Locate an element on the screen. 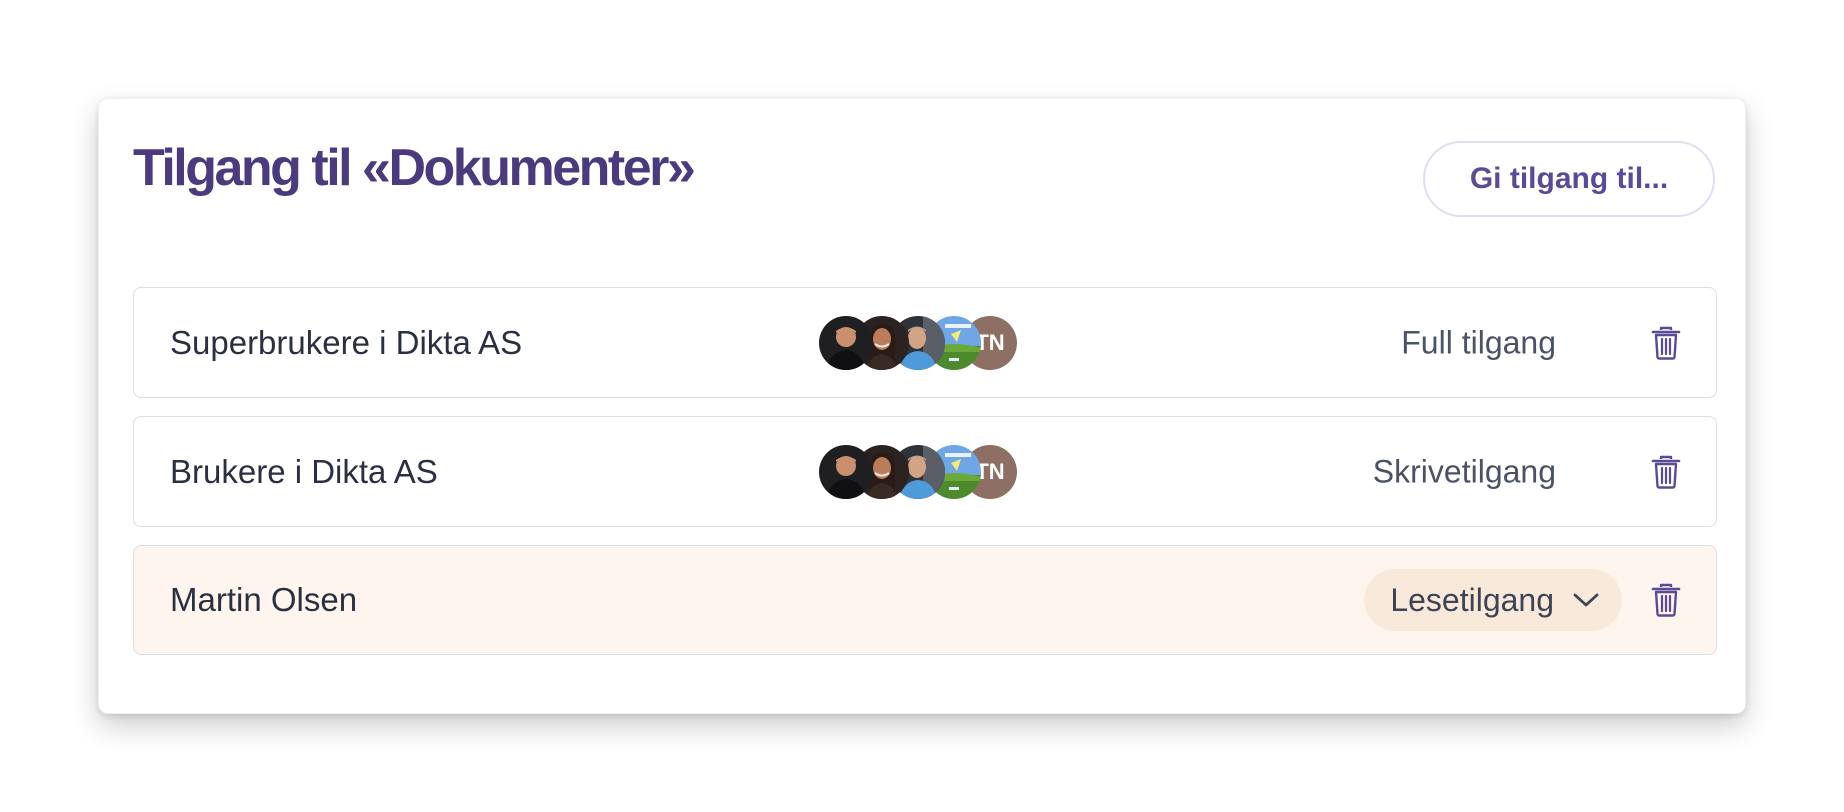 The height and width of the screenshot is (812, 1844). access-level: Full tilgang is located at coordinates (1478, 342).